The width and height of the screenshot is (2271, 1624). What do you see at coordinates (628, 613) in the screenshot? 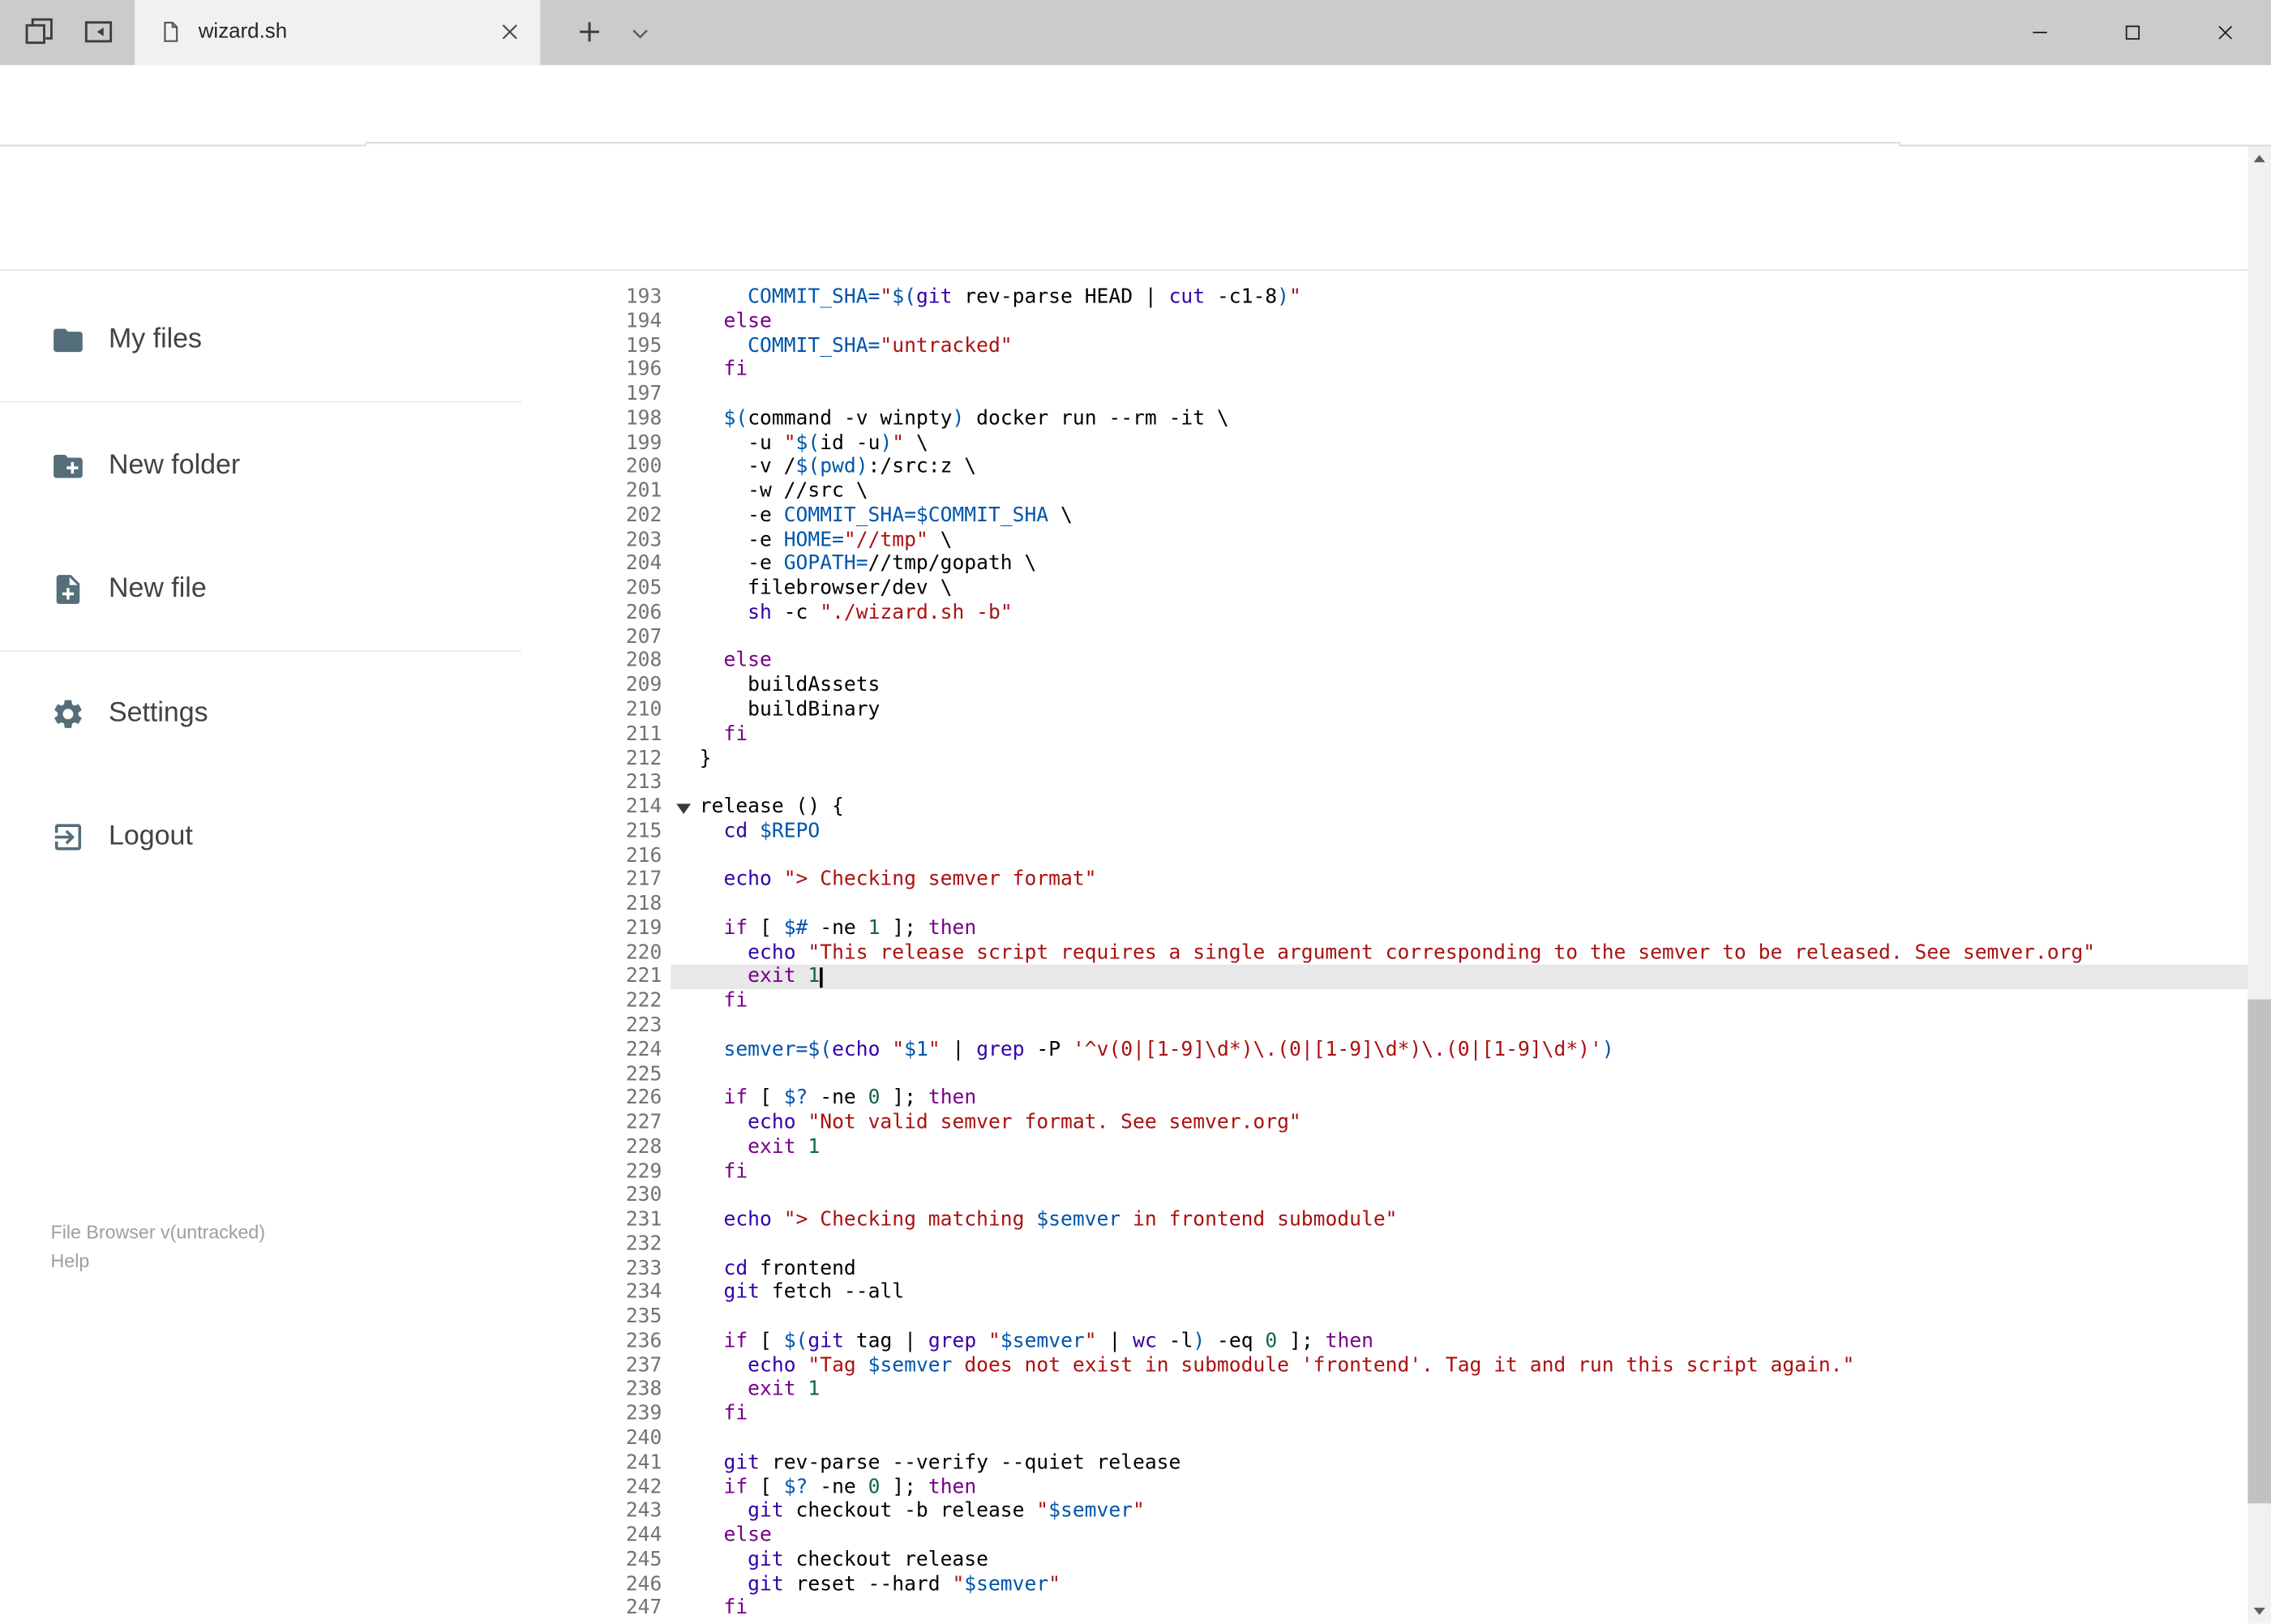
I see `line-number: 206` at bounding box center [628, 613].